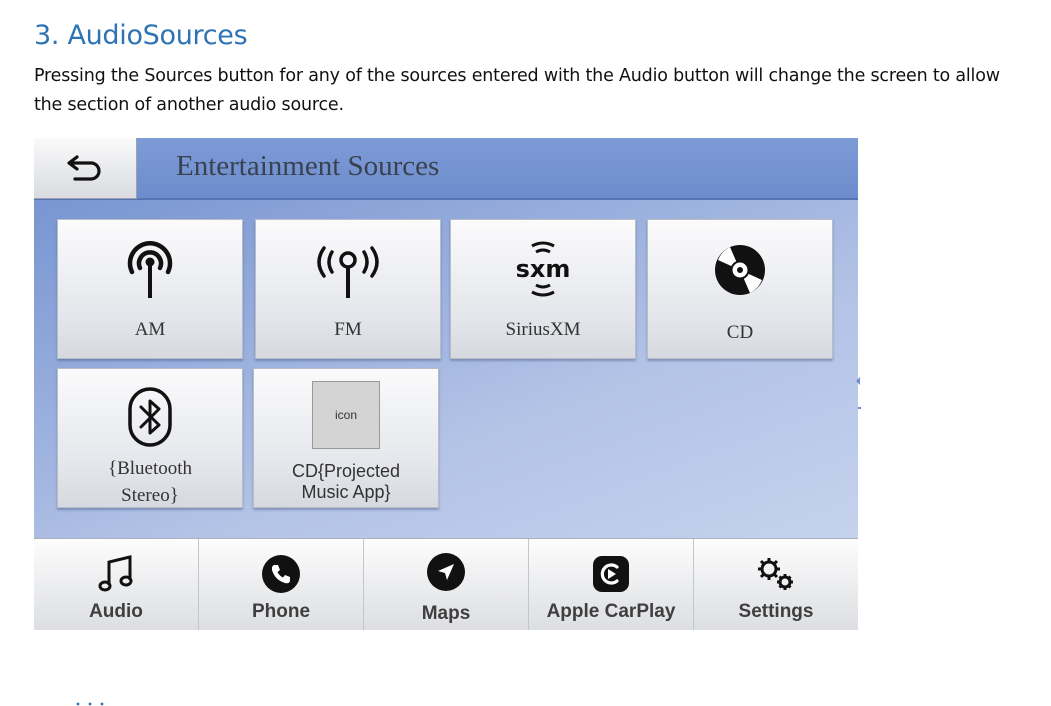  Describe the element at coordinates (115, 573) in the screenshot. I see `music-note-icon` at that location.